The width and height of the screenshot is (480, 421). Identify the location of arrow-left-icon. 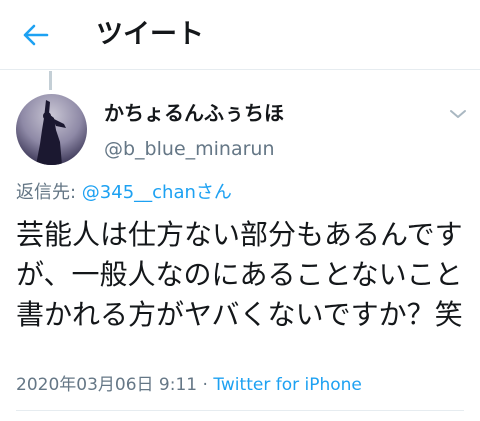
(36, 35).